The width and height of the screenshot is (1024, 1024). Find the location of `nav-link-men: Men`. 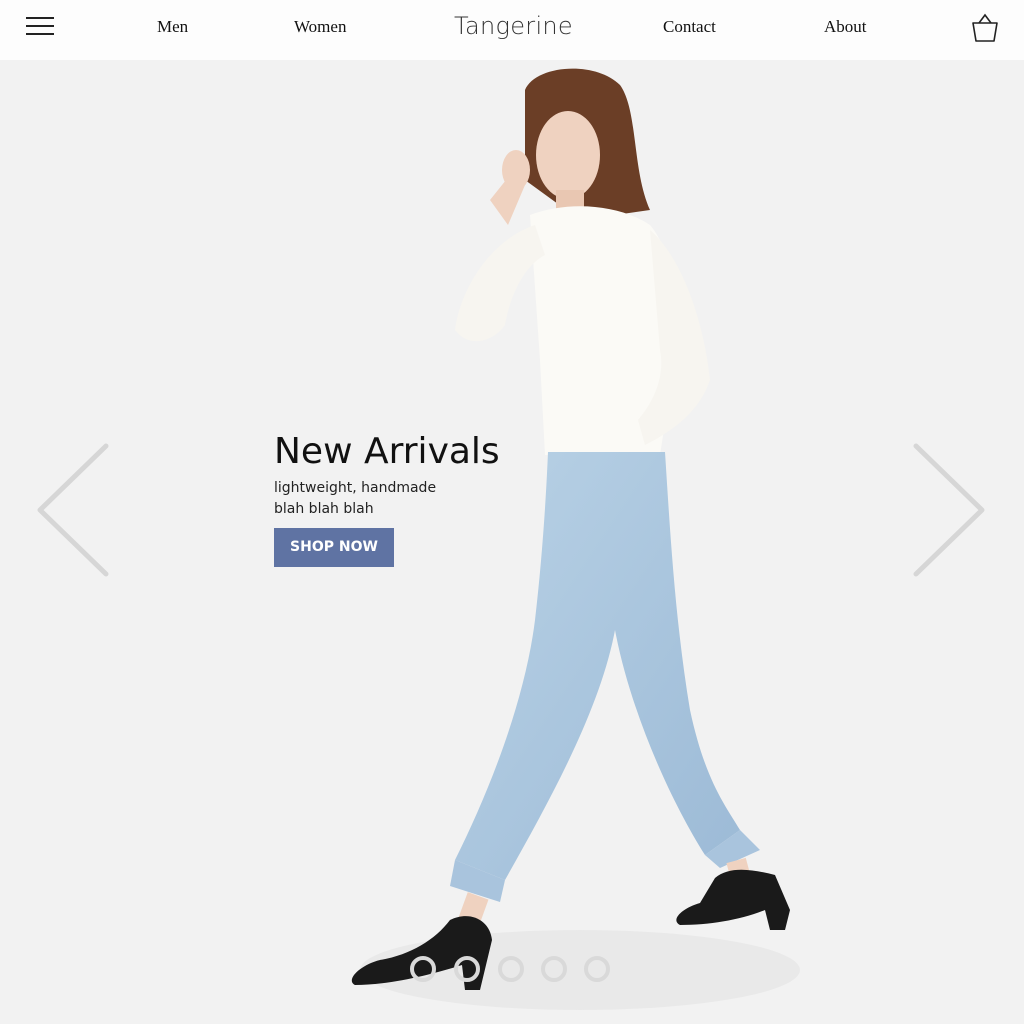

nav-link-men: Men is located at coordinates (172, 27).